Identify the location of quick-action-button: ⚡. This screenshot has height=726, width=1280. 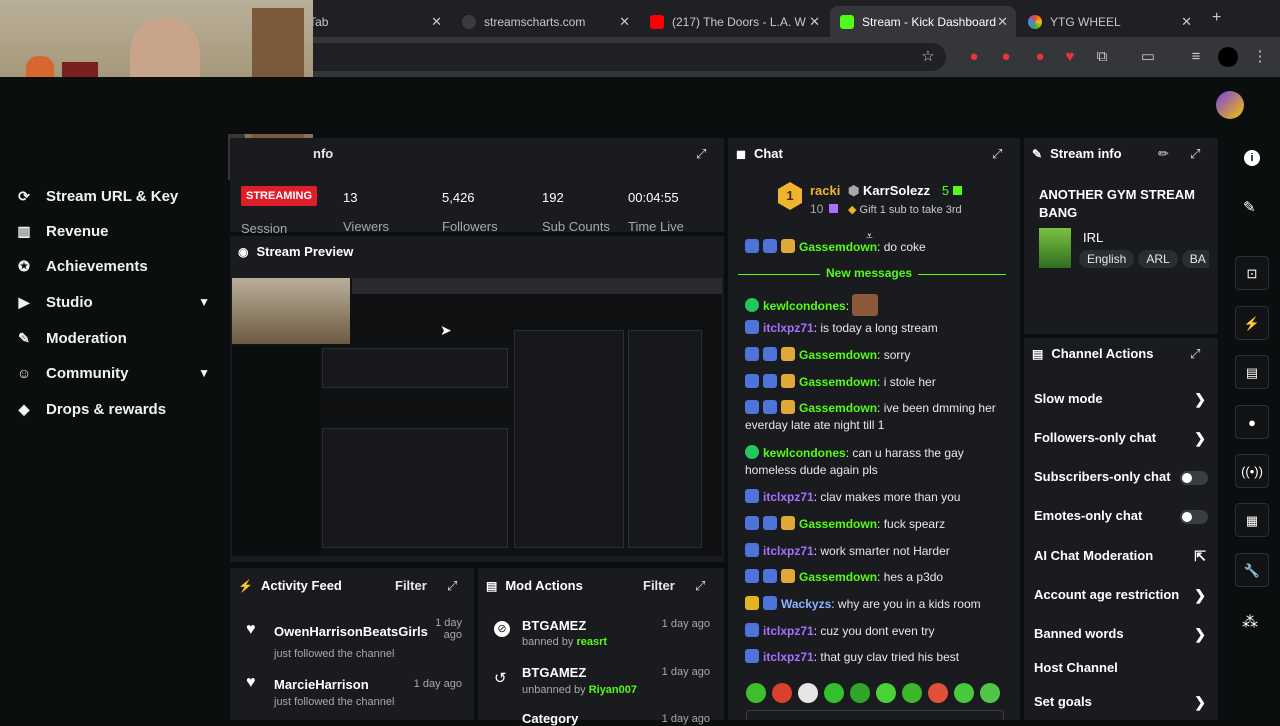
(1252, 323).